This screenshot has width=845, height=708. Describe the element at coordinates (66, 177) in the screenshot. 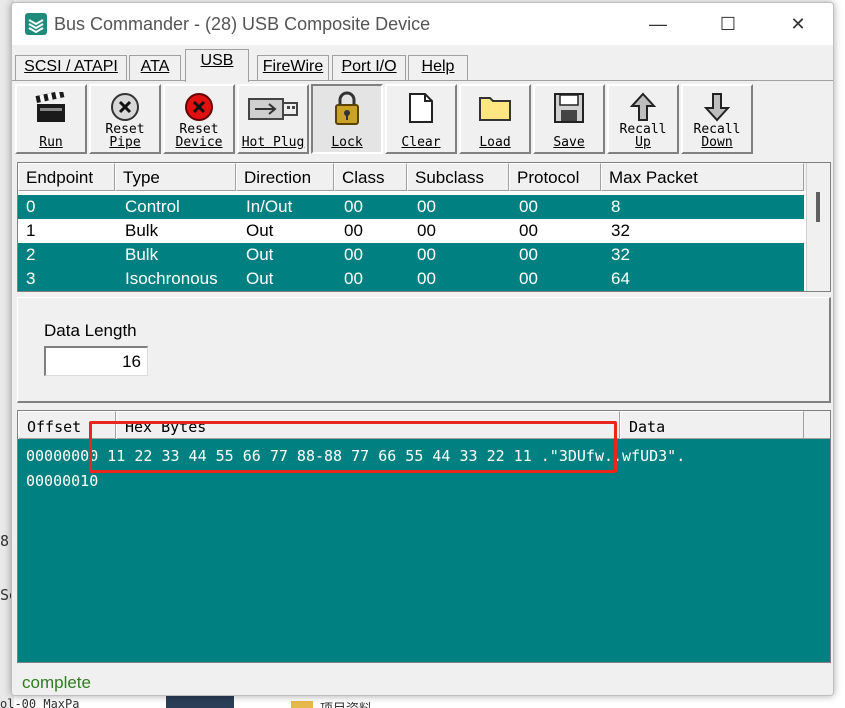

I see `column-header-endpoint: Endpoint` at that location.